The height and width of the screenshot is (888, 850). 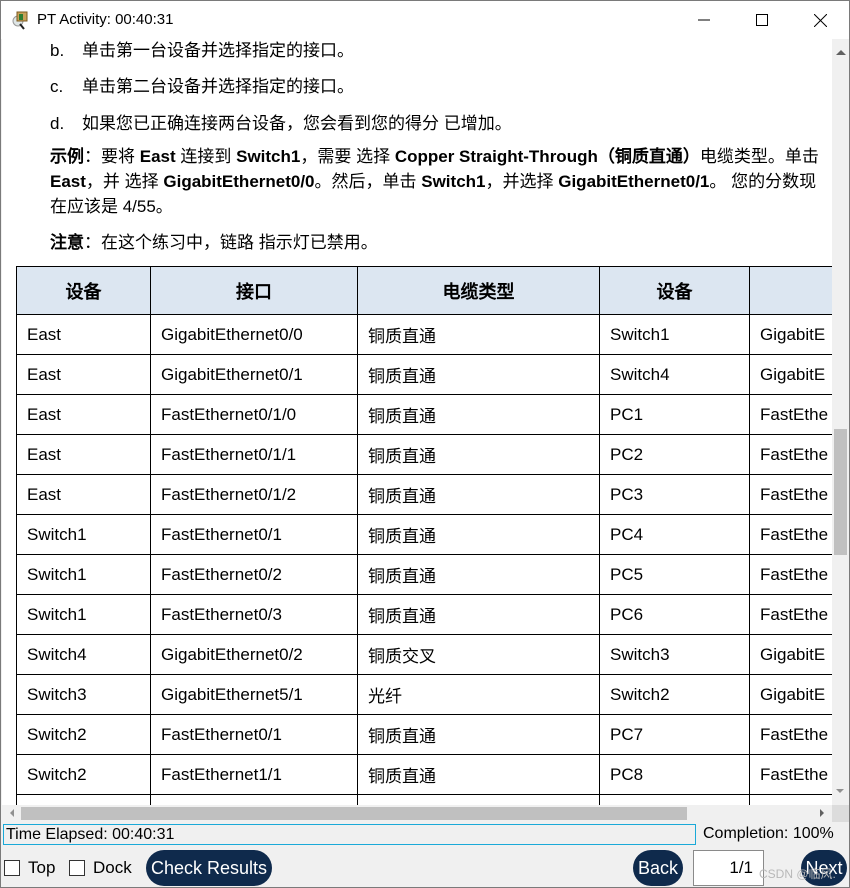 I want to click on column-header: 接口, so click(x=254, y=290).